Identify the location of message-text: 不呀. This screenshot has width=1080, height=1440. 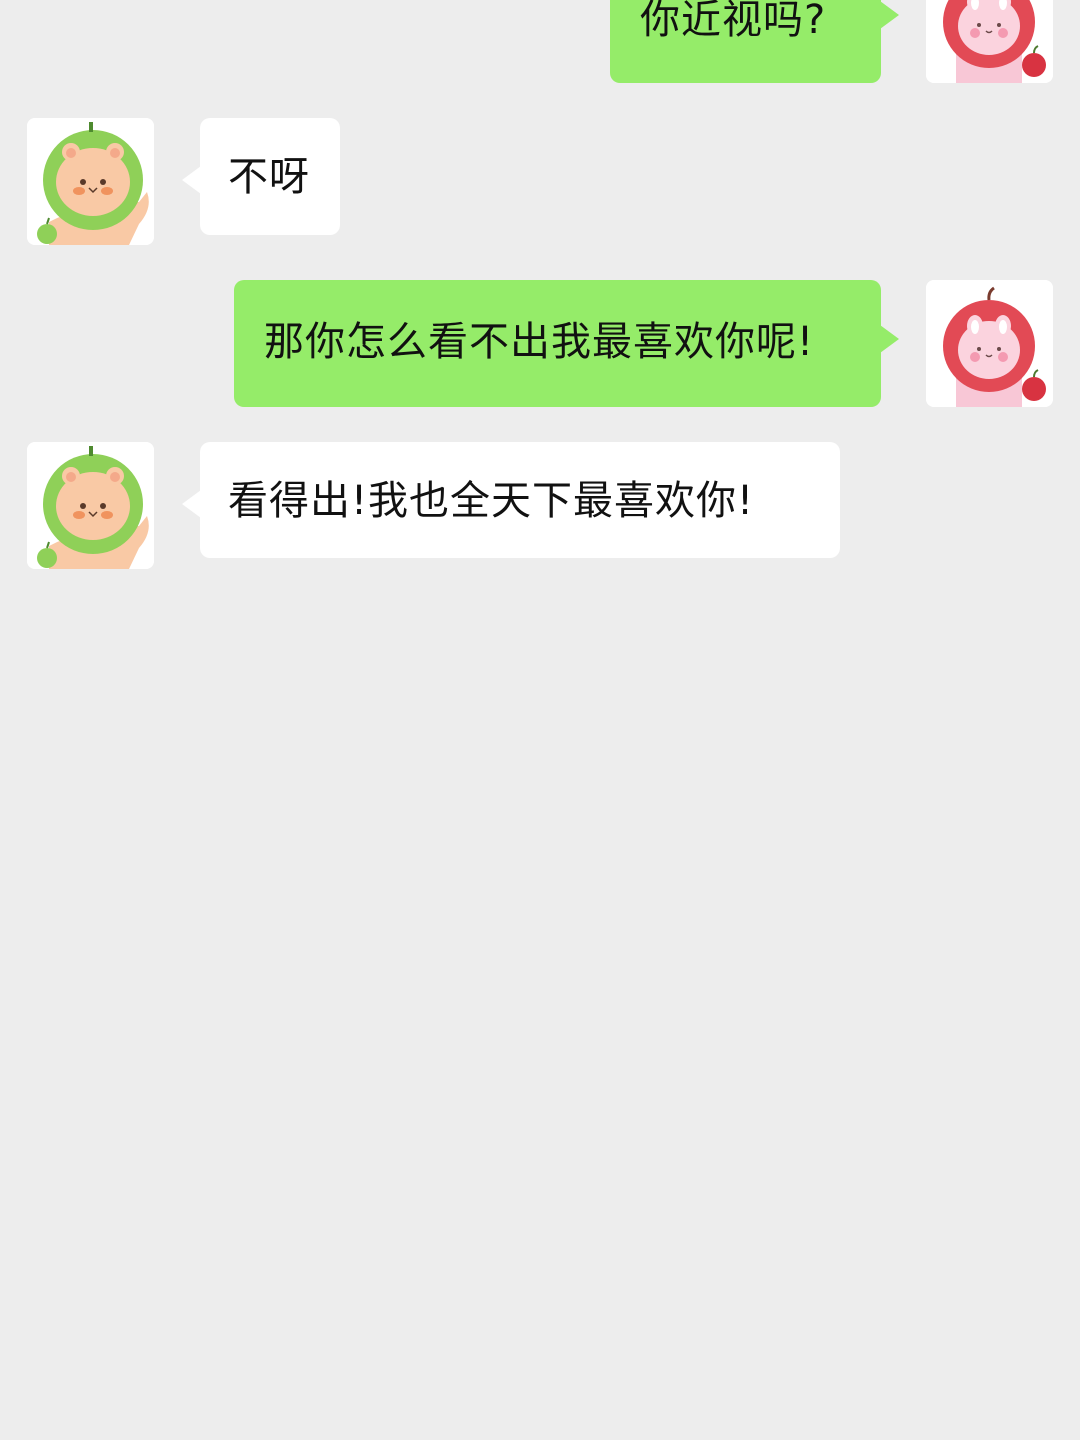
(269, 177).